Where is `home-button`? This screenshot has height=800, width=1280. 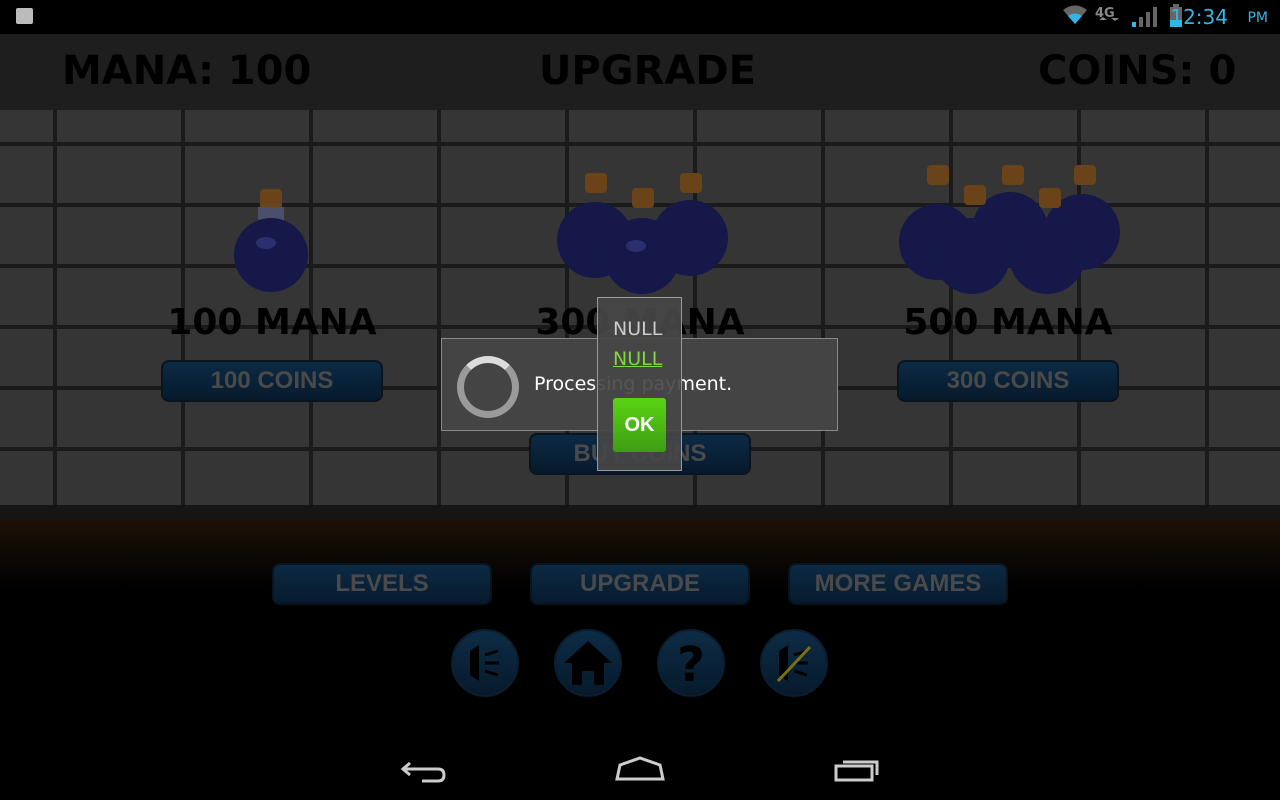 home-button is located at coordinates (588, 663).